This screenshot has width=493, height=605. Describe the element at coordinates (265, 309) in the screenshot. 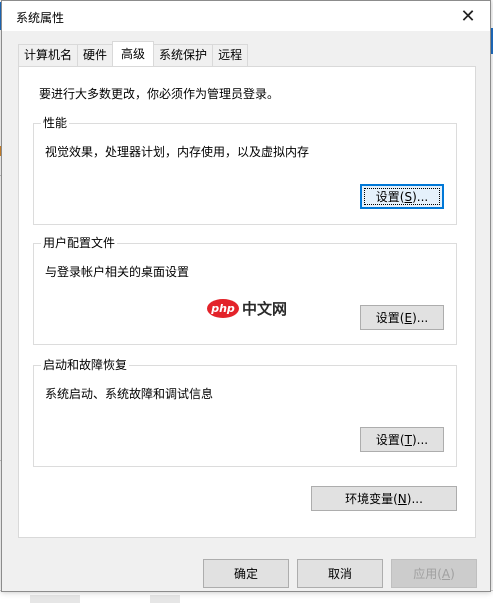

I see `php-logo-text: 中文网` at that location.